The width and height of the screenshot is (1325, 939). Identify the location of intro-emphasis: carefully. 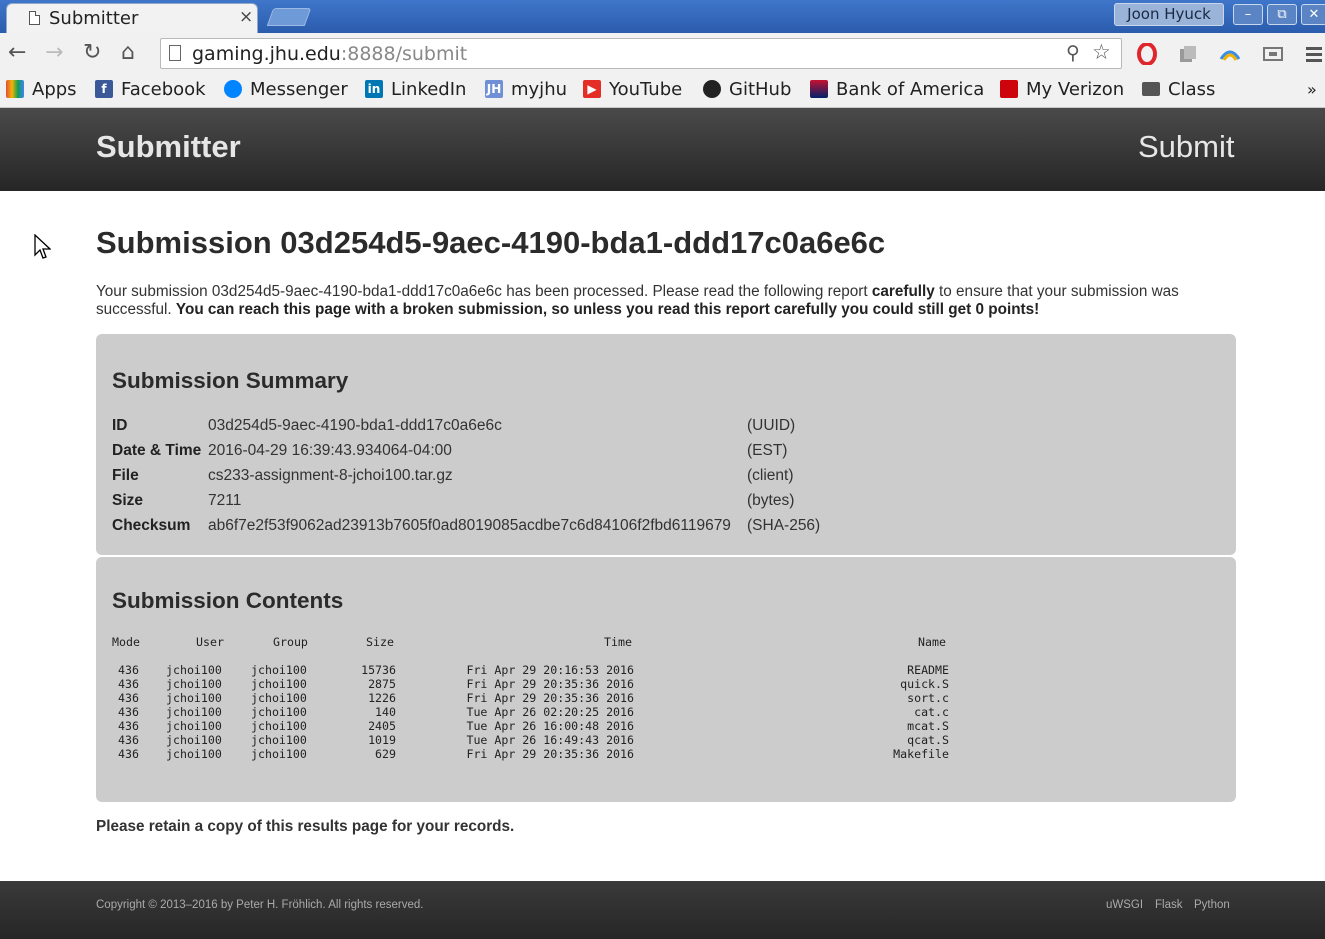
(903, 291).